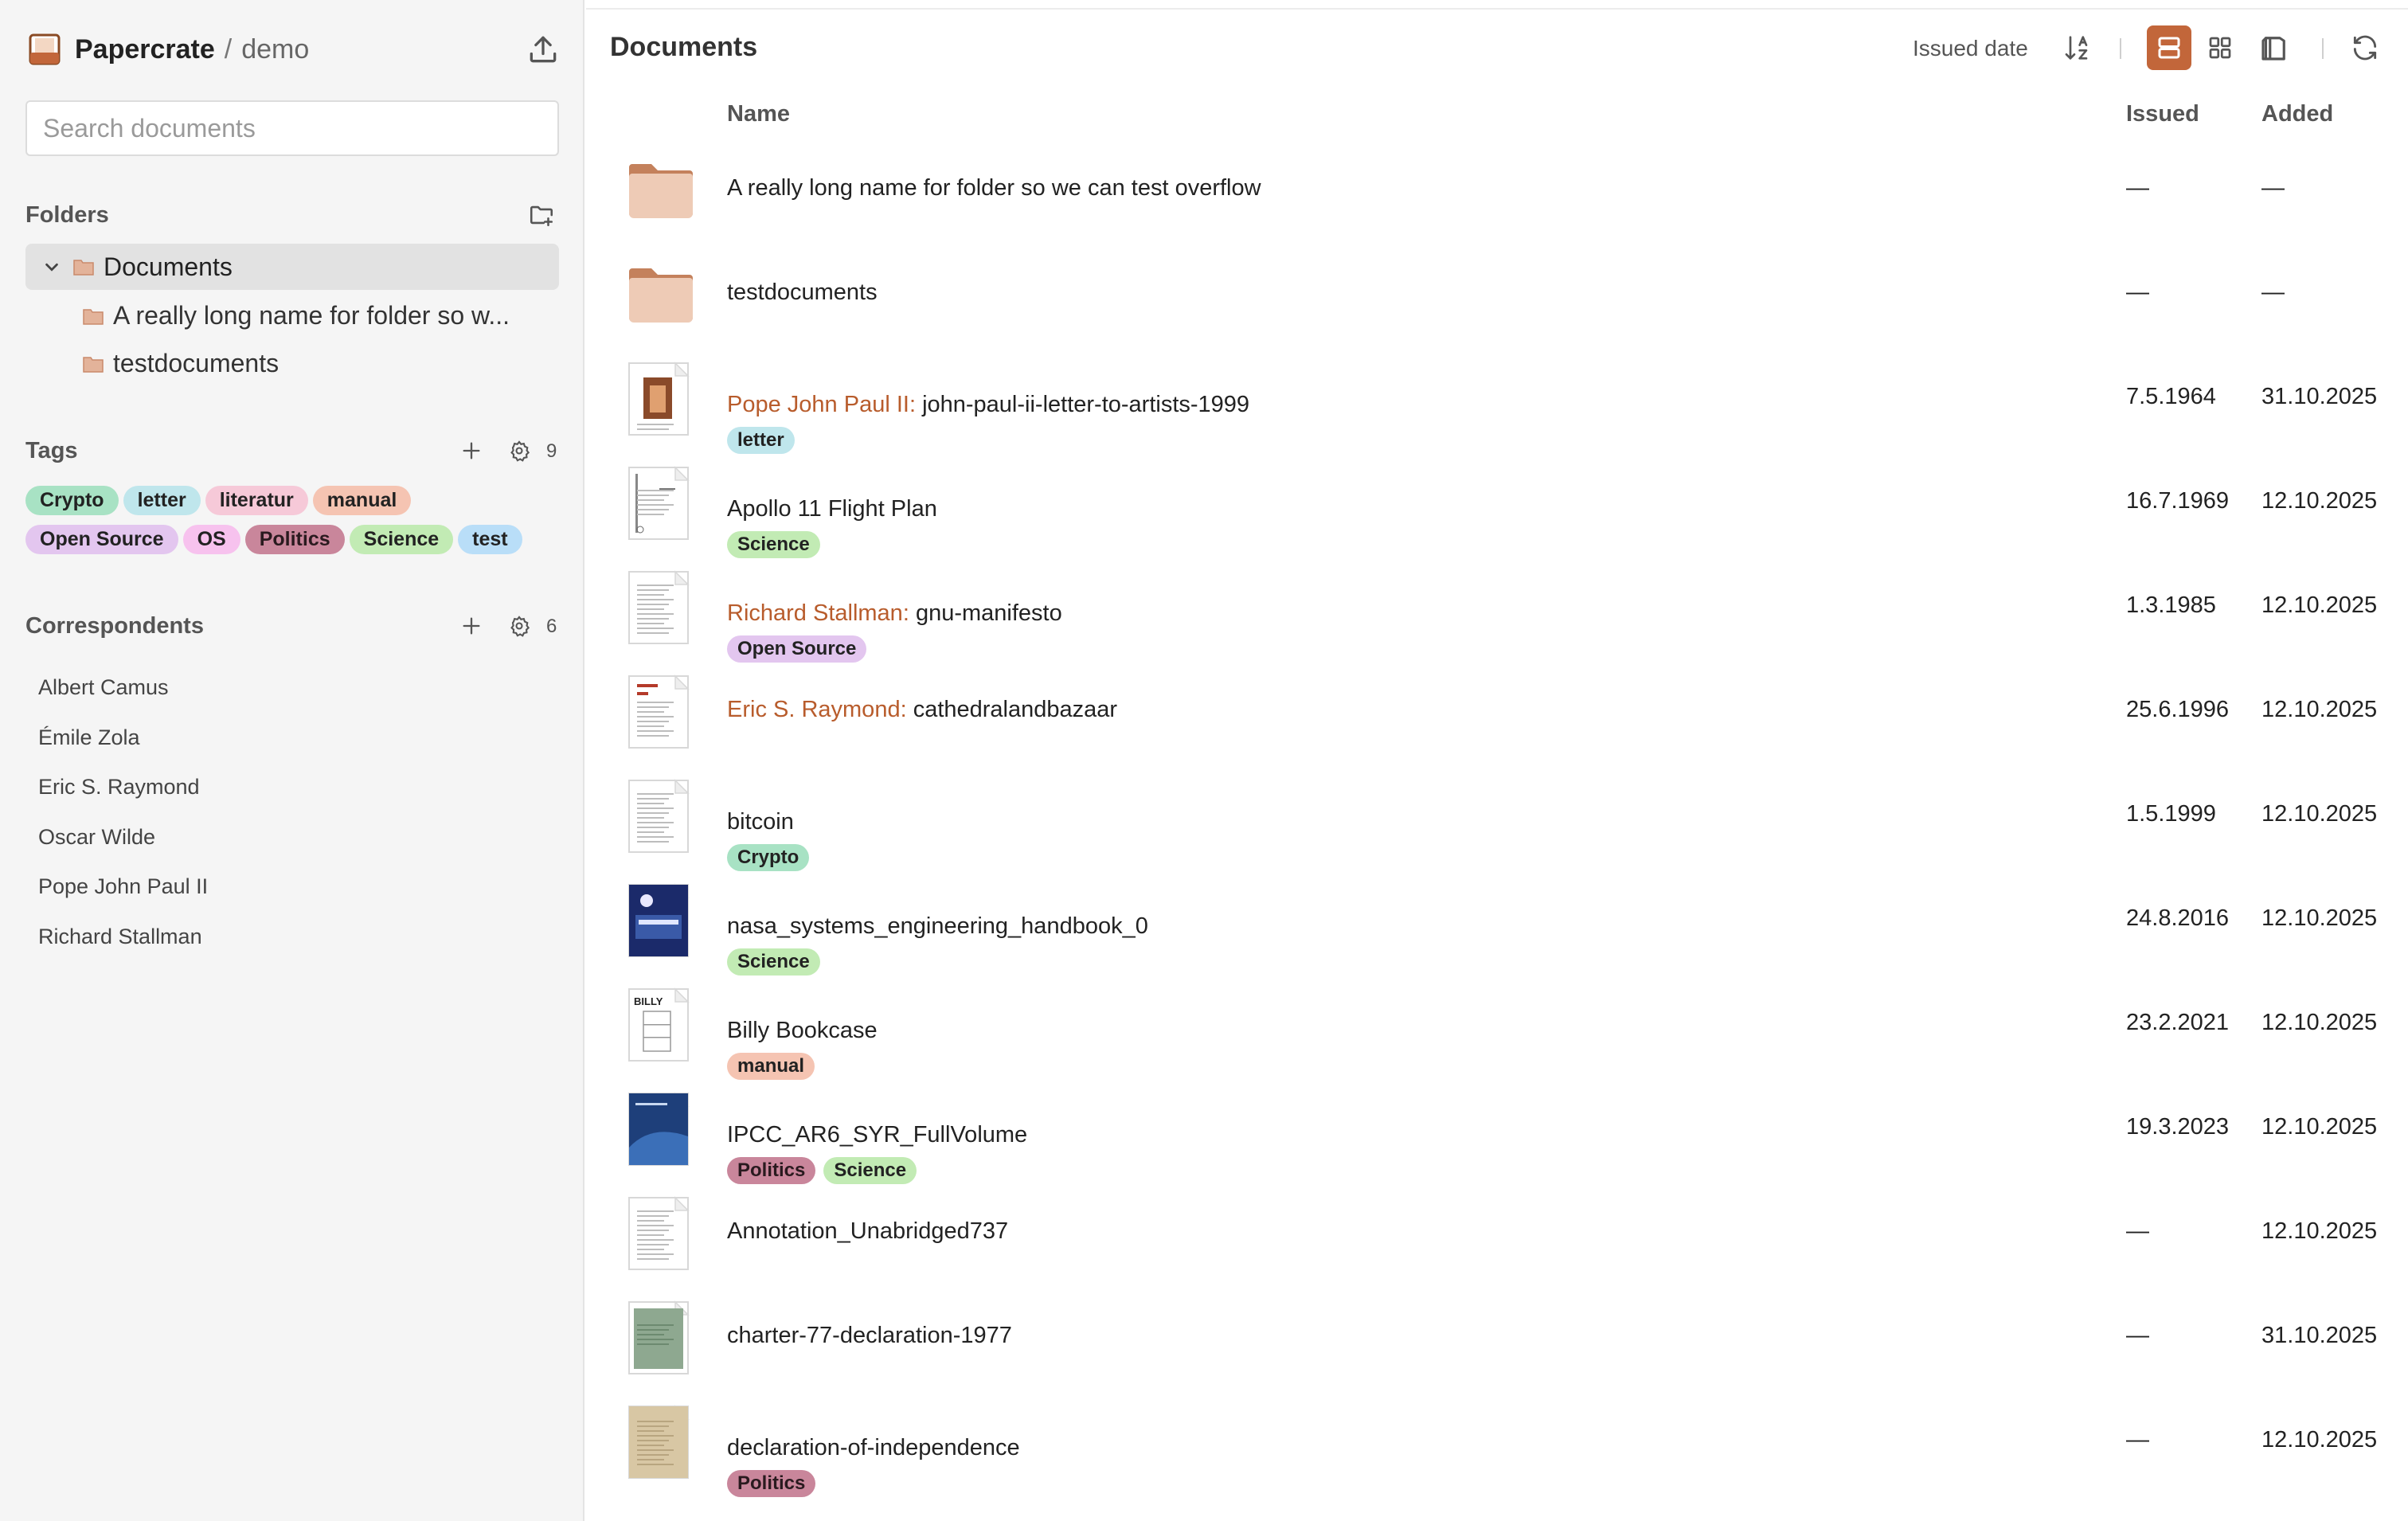 This screenshot has width=2408, height=1521. Describe the element at coordinates (1497, 1232) in the screenshot. I see `document-row: Annotation_Unabridged737 — 12.10.2025` at that location.